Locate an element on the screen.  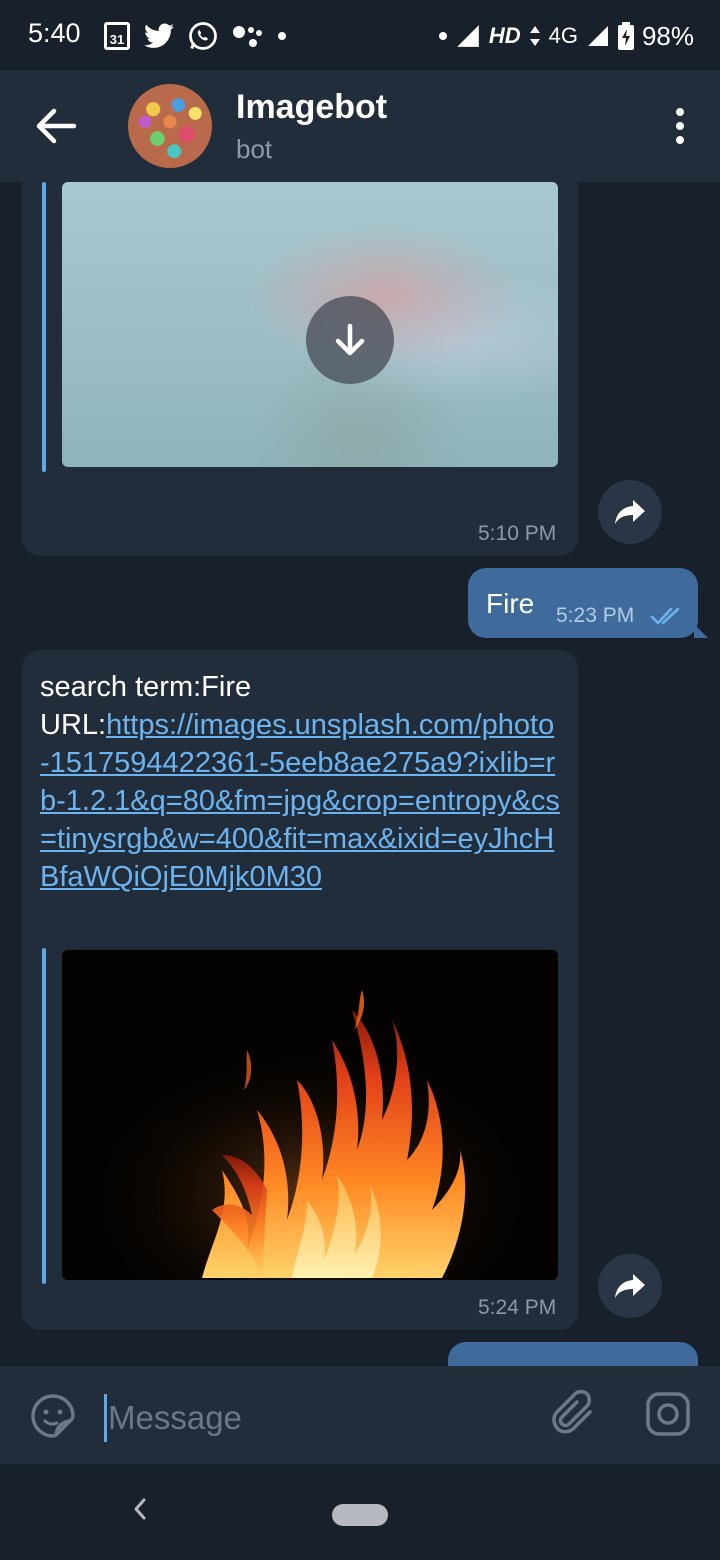
message-time: 5:10 PM is located at coordinates (517, 533).